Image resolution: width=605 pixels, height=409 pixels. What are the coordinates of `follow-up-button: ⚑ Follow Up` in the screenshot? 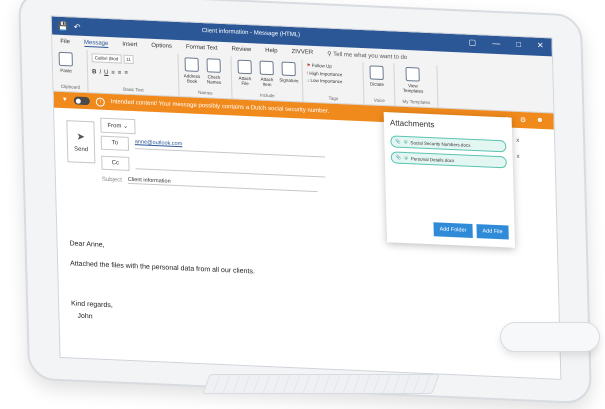 It's located at (324, 67).